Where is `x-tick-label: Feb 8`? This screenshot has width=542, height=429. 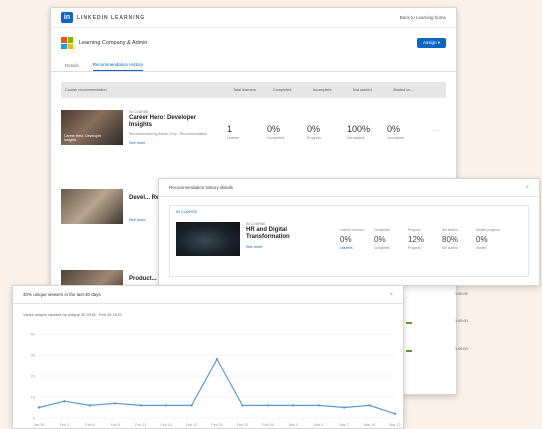 x-tick-label: Feb 8 is located at coordinates (115, 425).